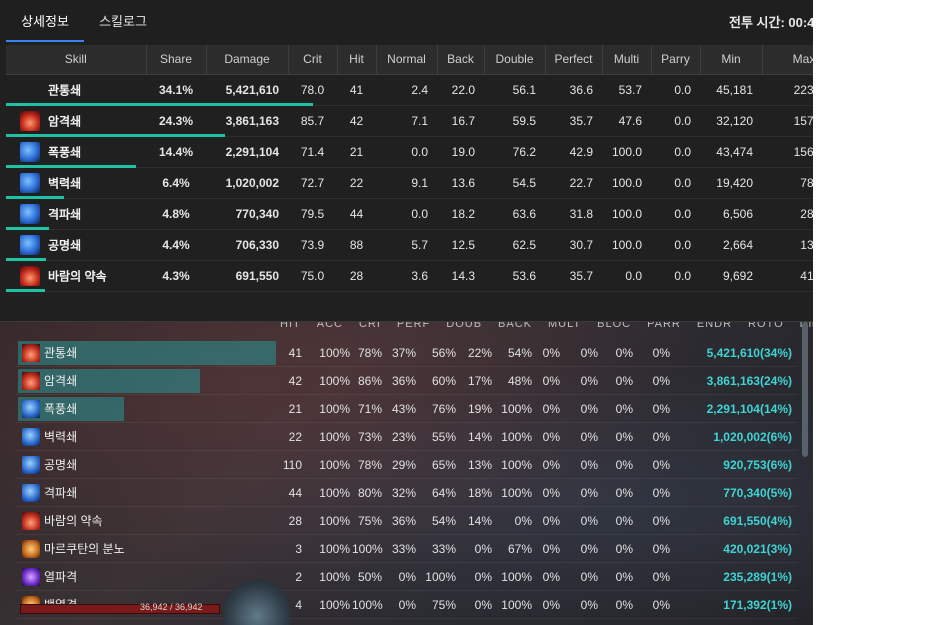 Image resolution: width=947 pixels, height=625 pixels. Describe the element at coordinates (247, 90) in the screenshot. I see `damage-cell: 5,421,610` at that location.